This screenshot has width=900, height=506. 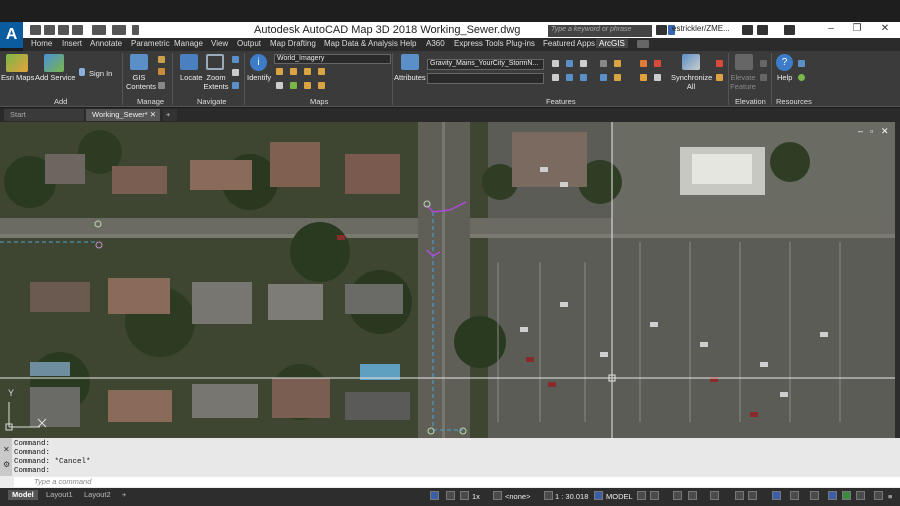 I want to click on tab-insert: Insert, so click(x=72, y=43).